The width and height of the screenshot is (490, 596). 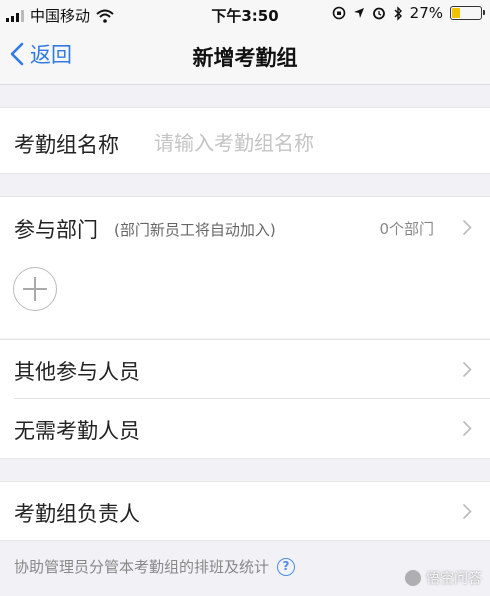 I want to click on group-owner-note-text: 协助管理员分管本考勤组的排班及统计, so click(x=142, y=567).